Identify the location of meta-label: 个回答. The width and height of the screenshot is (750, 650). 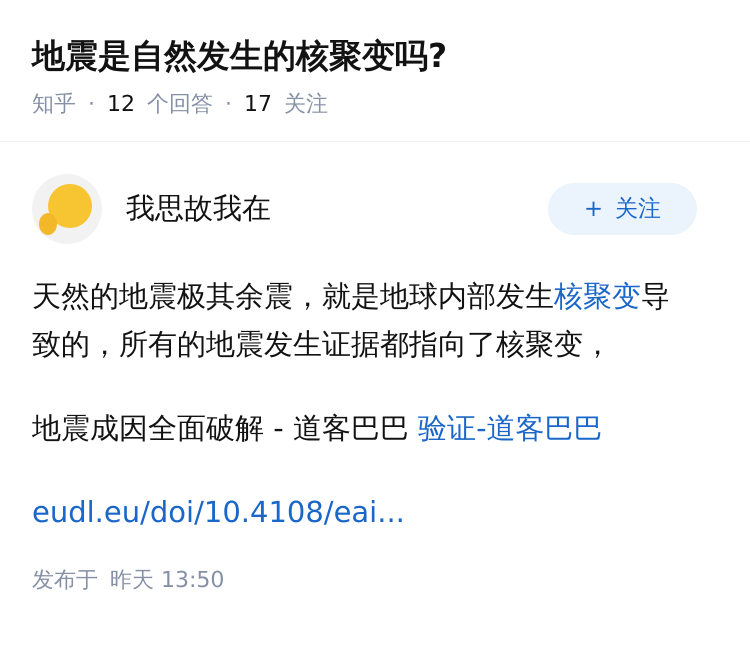
(180, 105).